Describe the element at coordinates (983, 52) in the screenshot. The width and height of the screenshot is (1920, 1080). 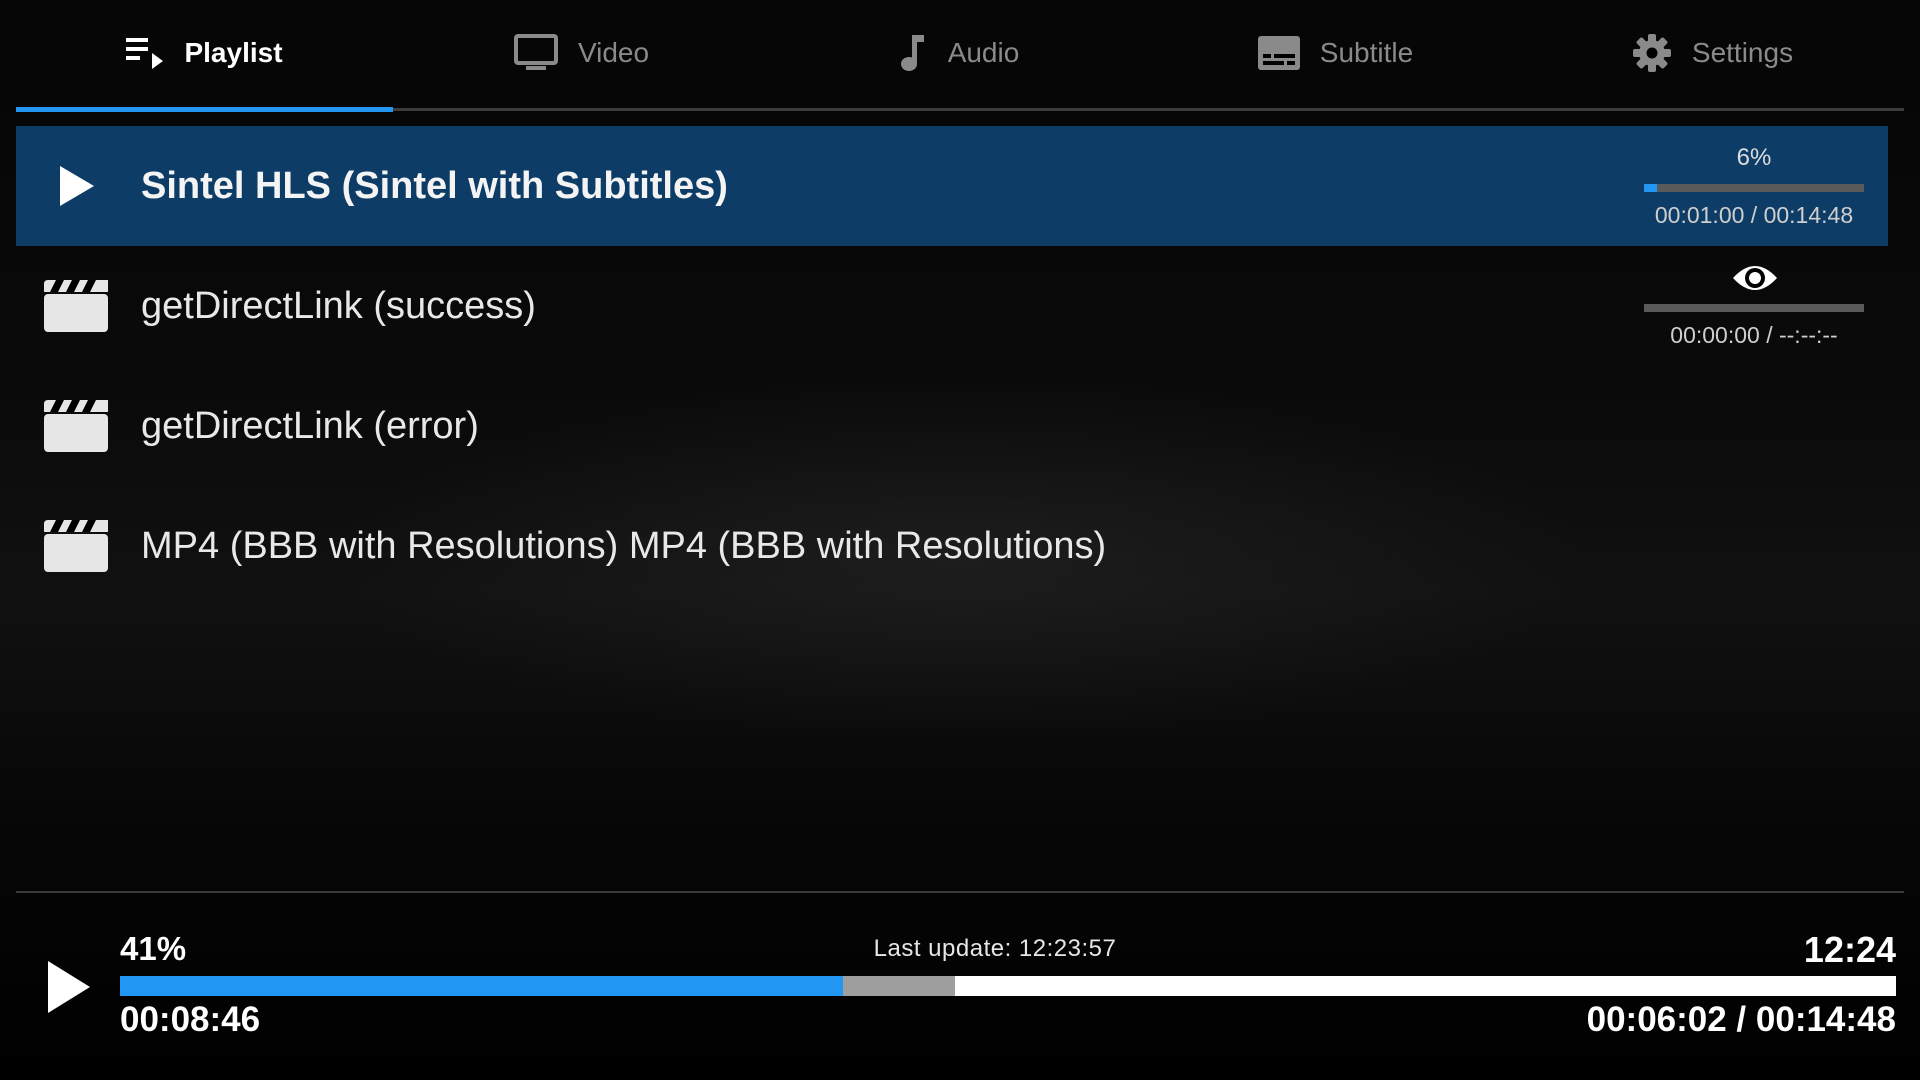
I see `tab-label: Audio` at that location.